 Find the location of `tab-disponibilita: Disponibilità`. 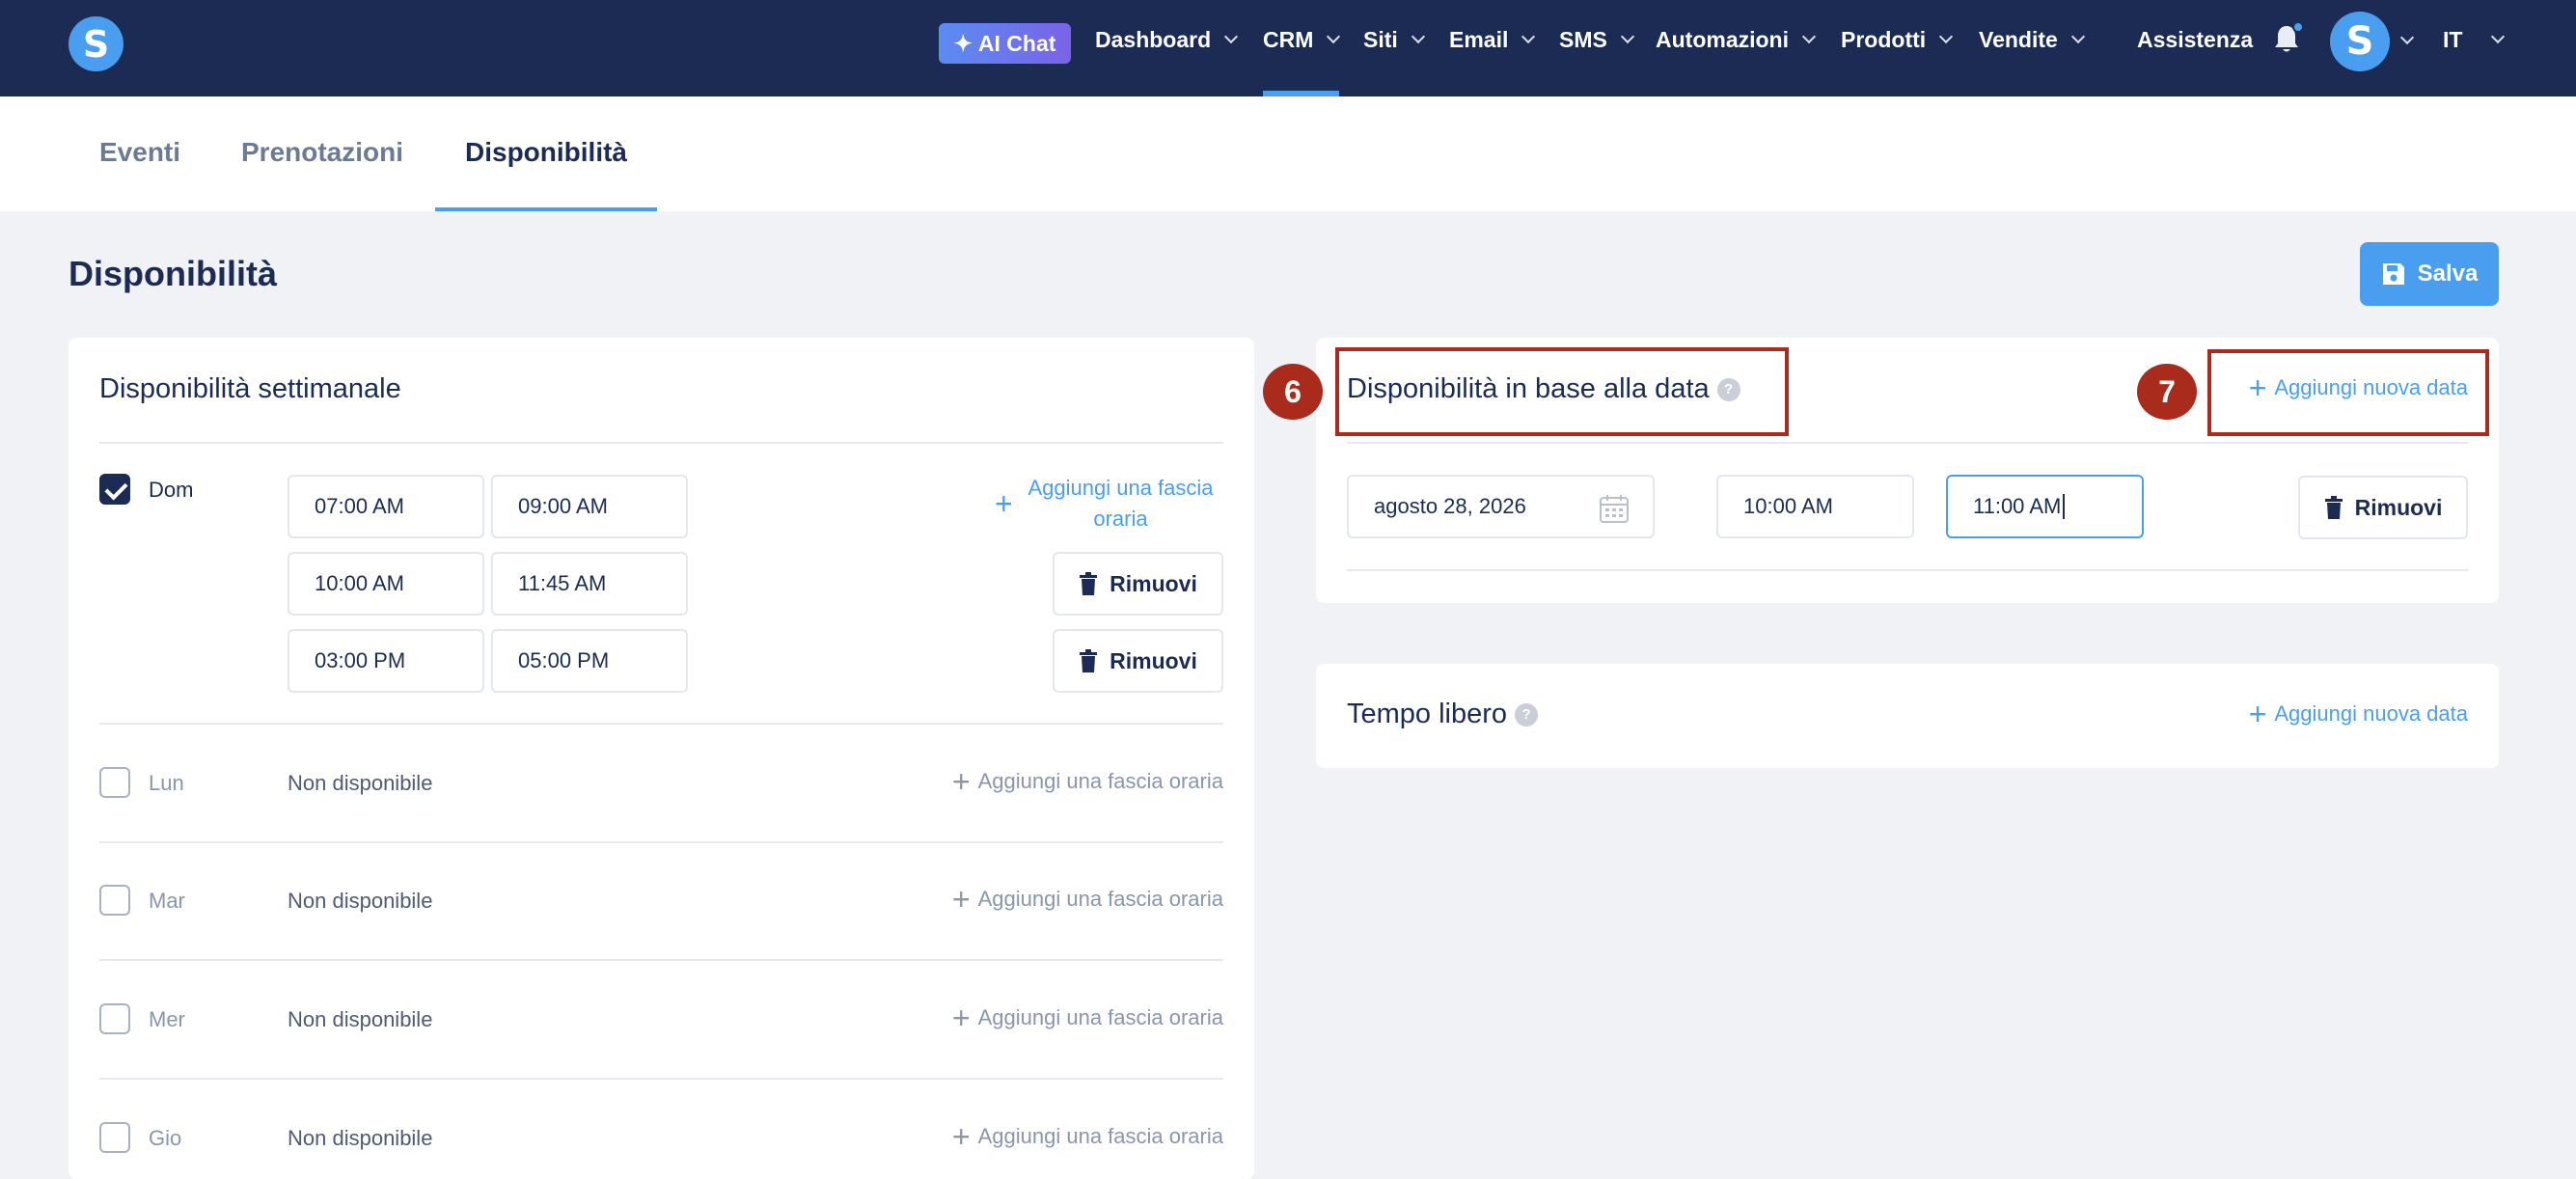

tab-disponibilita: Disponibilità is located at coordinates (546, 152).